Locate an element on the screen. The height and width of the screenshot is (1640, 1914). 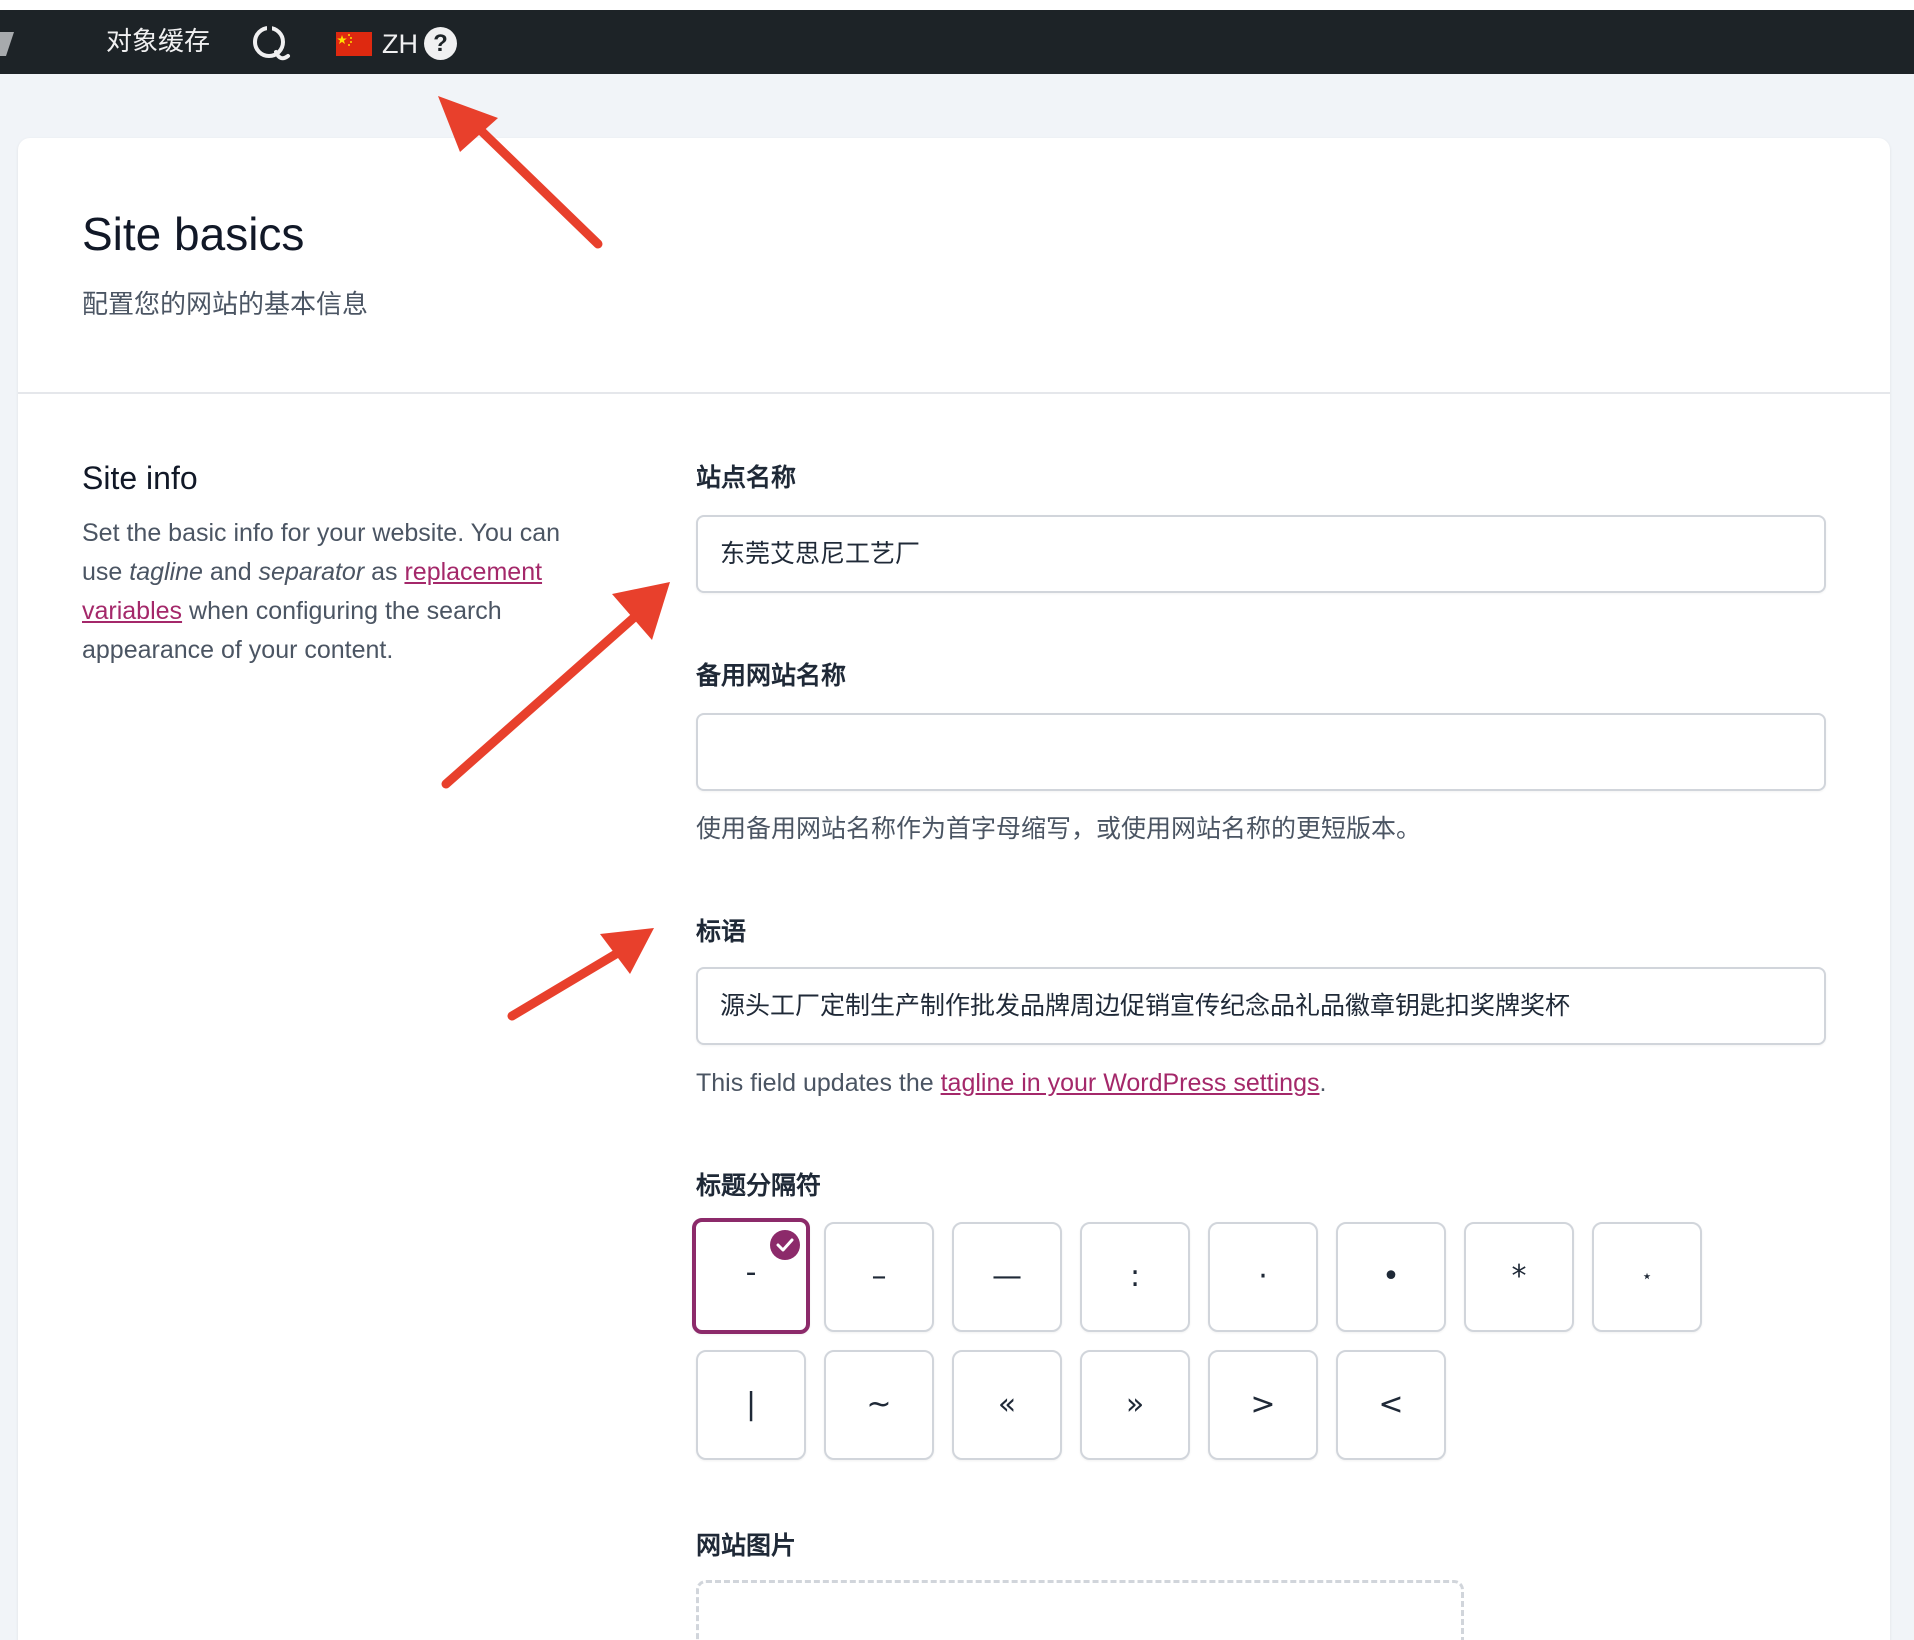
check-icon is located at coordinates (785, 1245).